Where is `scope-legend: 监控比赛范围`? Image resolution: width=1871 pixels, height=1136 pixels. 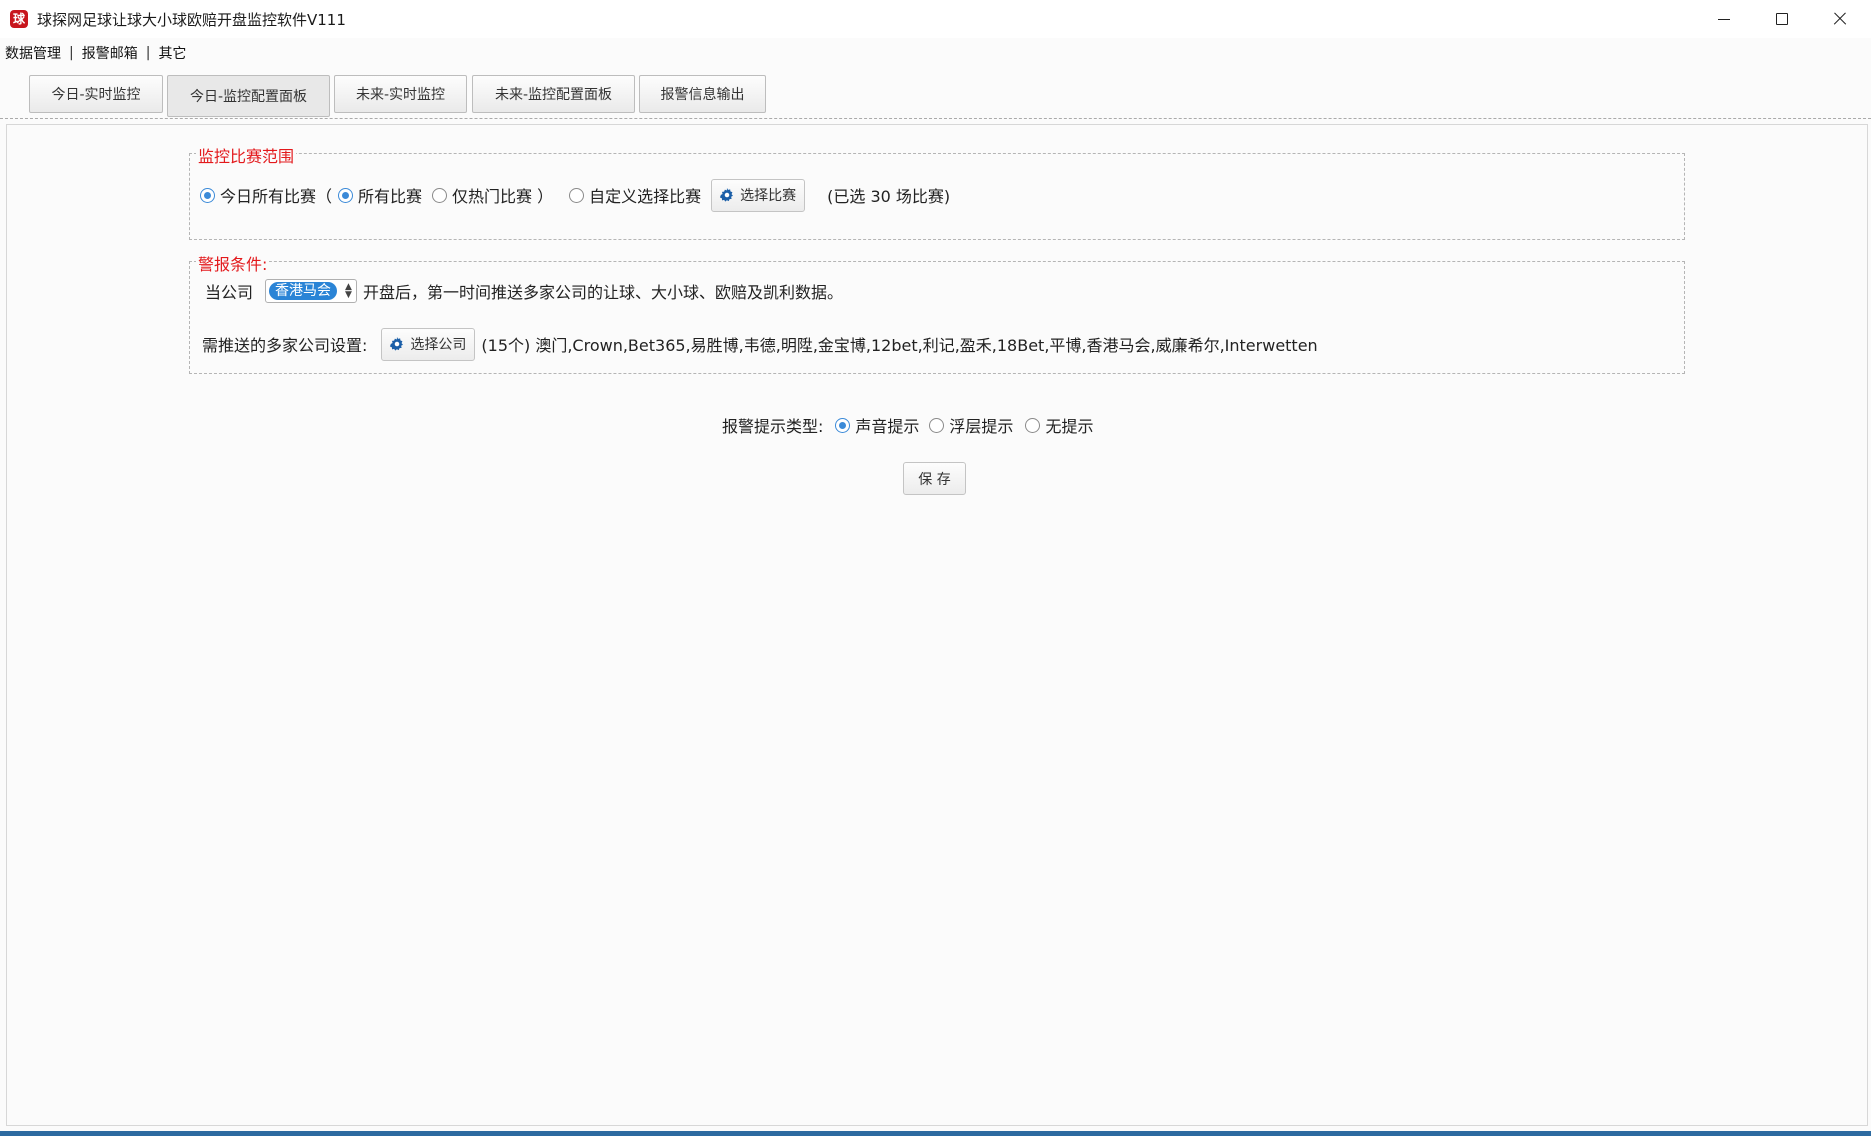 scope-legend: 监控比赛范围 is located at coordinates (246, 155).